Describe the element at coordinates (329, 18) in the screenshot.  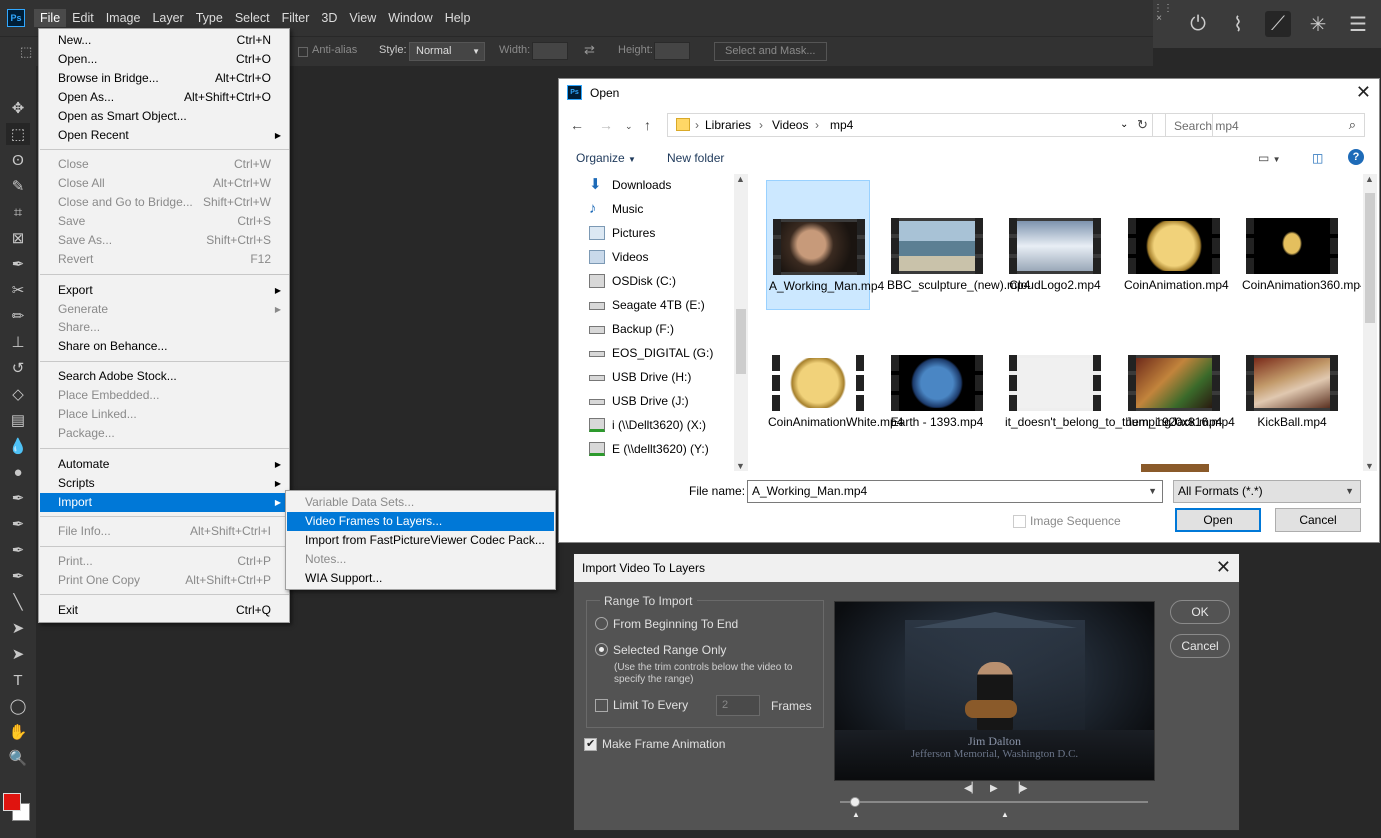
I see `menu-3d: 3D` at that location.